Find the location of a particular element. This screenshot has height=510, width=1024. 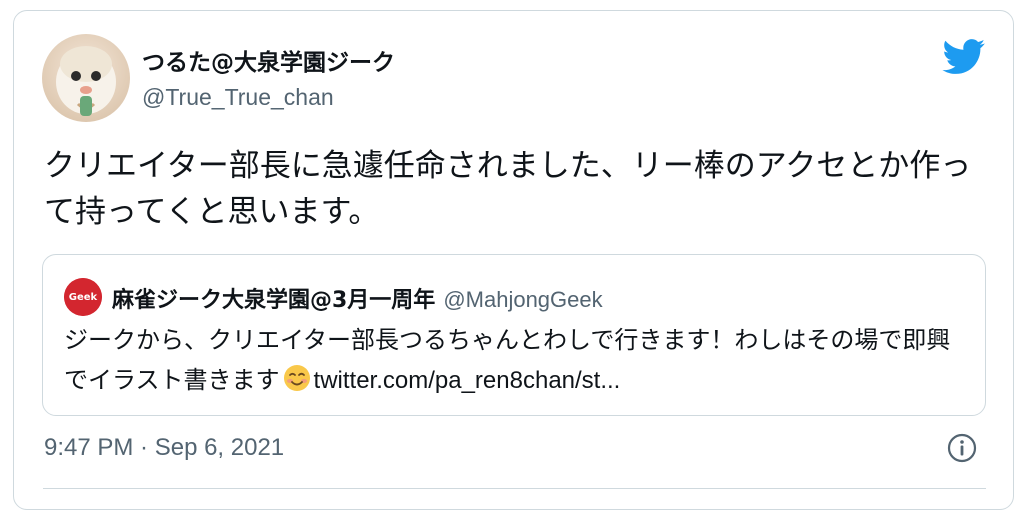

quoted-avatar-logo-text: Geek is located at coordinates (83, 297).